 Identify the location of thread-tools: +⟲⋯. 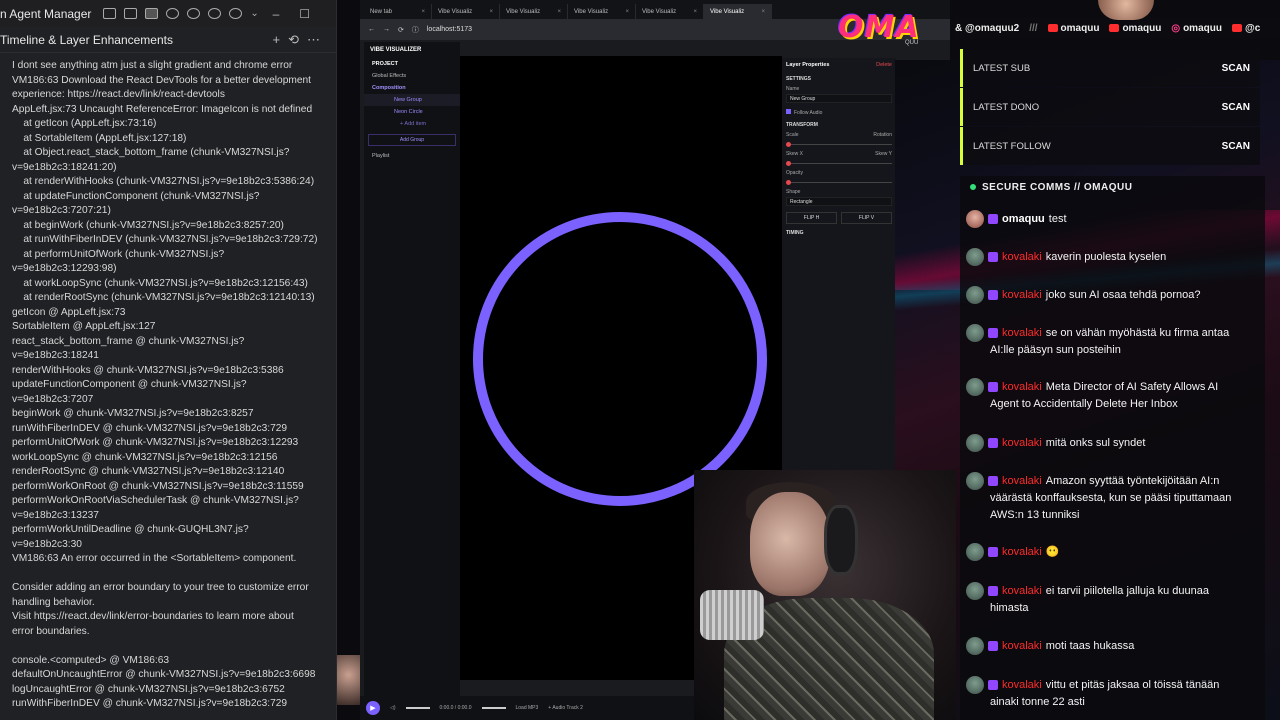
(300, 40).